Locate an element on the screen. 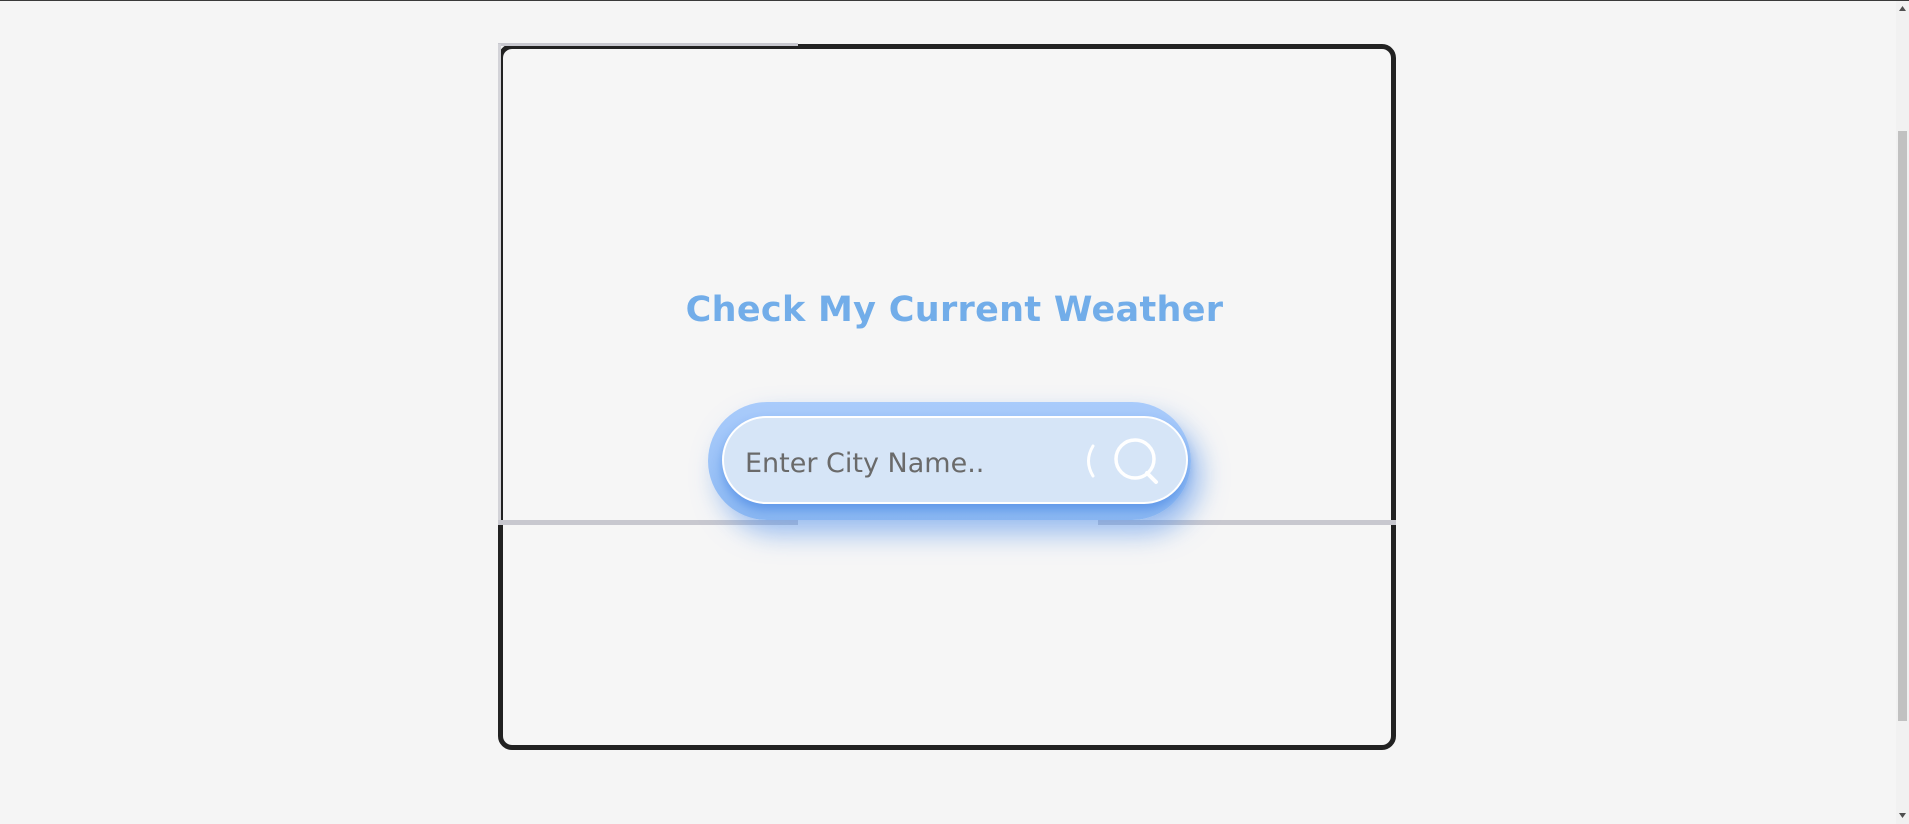 Image resolution: width=1909 pixels, height=824 pixels. card-decor-left-segment is located at coordinates (499, 283).